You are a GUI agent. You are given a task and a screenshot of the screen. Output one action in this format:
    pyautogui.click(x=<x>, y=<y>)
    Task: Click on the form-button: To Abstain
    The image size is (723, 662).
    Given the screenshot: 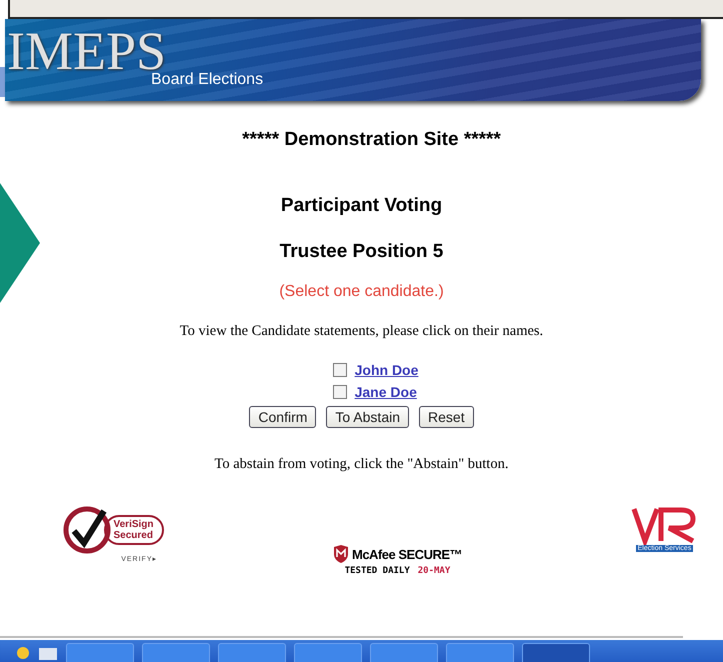 What is the action you would take?
    pyautogui.click(x=368, y=417)
    